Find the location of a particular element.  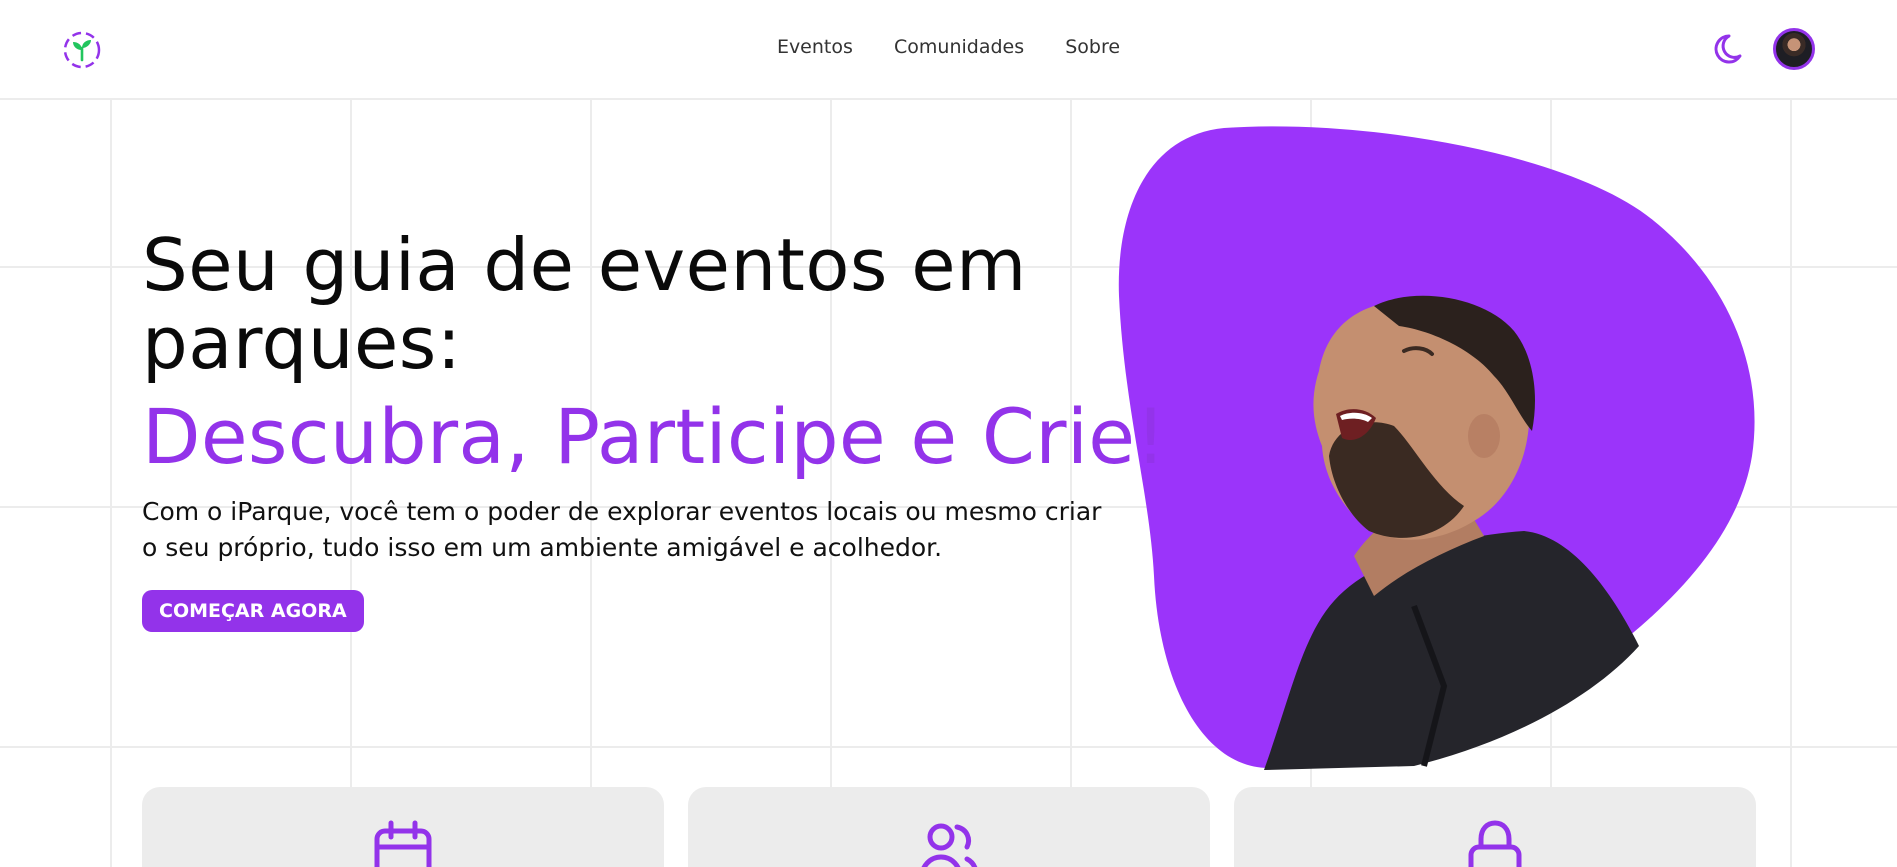

feature-card-security is located at coordinates (1495, 827).